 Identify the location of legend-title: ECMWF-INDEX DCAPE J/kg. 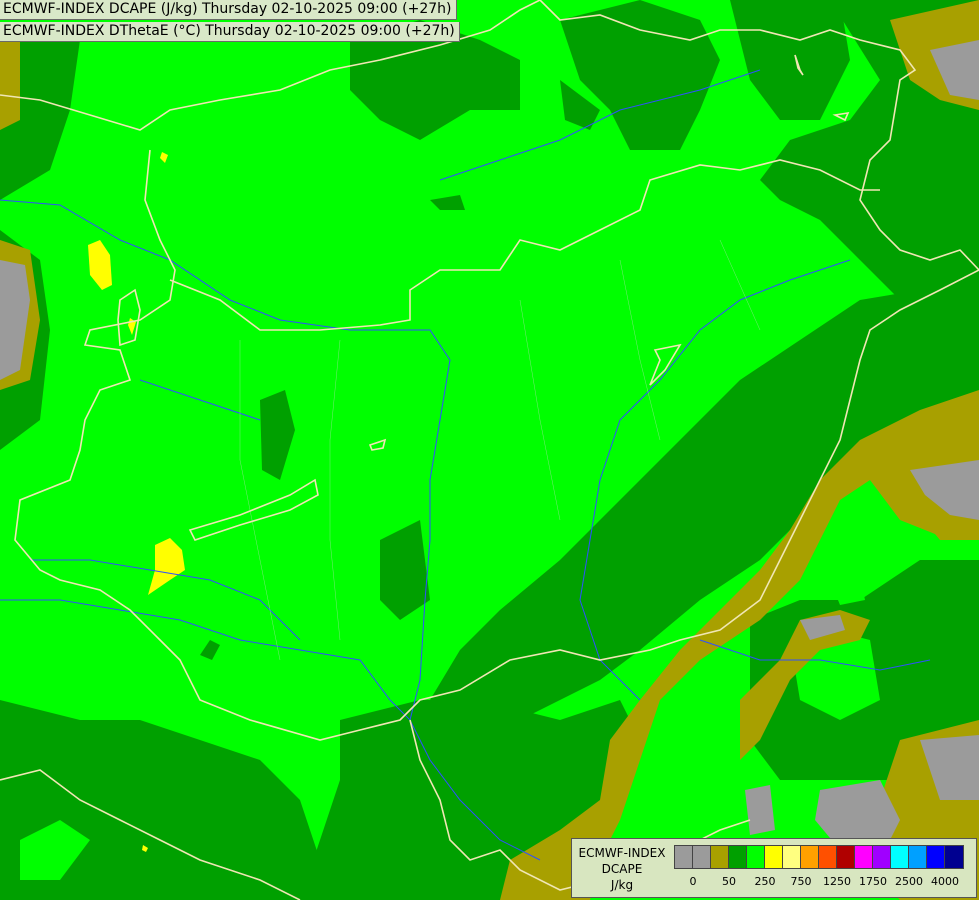
(622, 869).